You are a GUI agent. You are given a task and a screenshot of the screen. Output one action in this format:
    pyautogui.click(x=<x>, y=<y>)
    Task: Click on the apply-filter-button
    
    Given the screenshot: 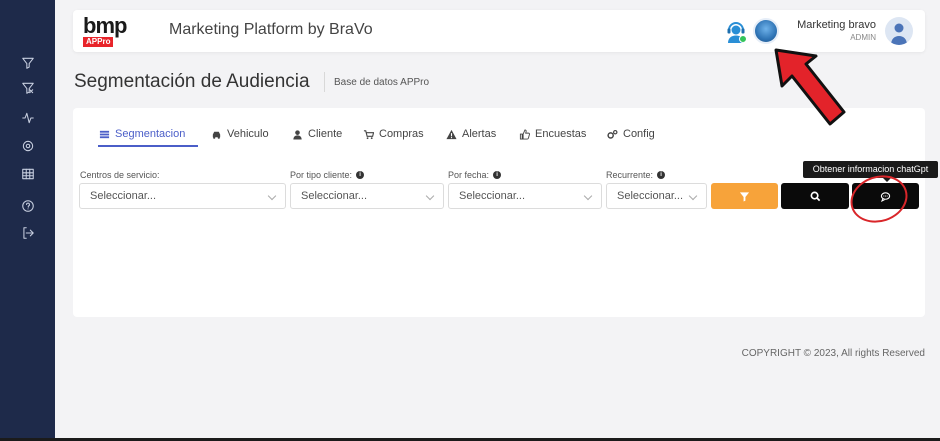 What is the action you would take?
    pyautogui.click(x=744, y=196)
    